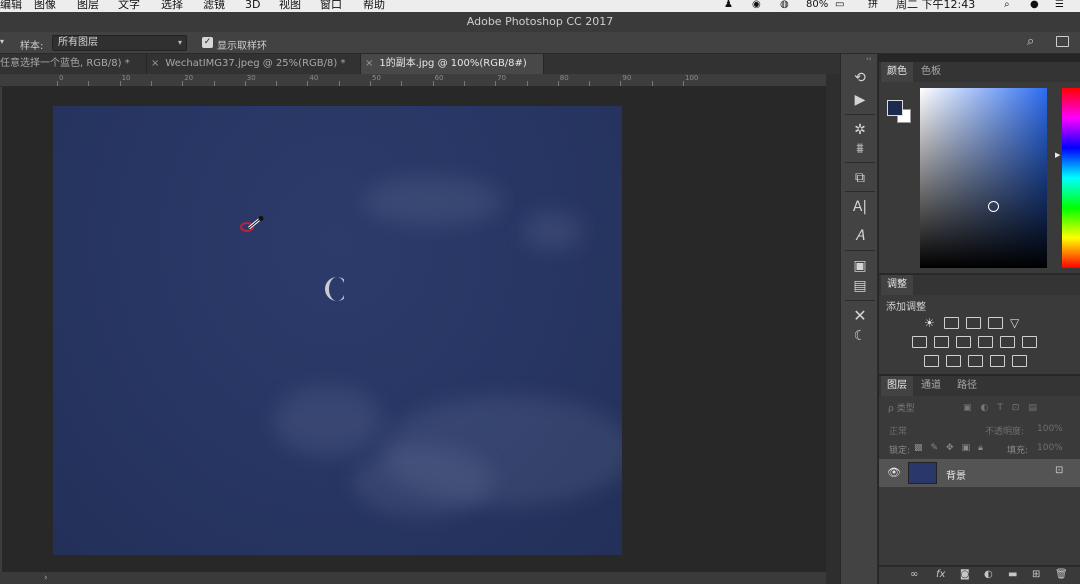 The width and height of the screenshot is (1080, 584). What do you see at coordinates (860, 316) in the screenshot?
I see `tools-icon: ✕` at bounding box center [860, 316].